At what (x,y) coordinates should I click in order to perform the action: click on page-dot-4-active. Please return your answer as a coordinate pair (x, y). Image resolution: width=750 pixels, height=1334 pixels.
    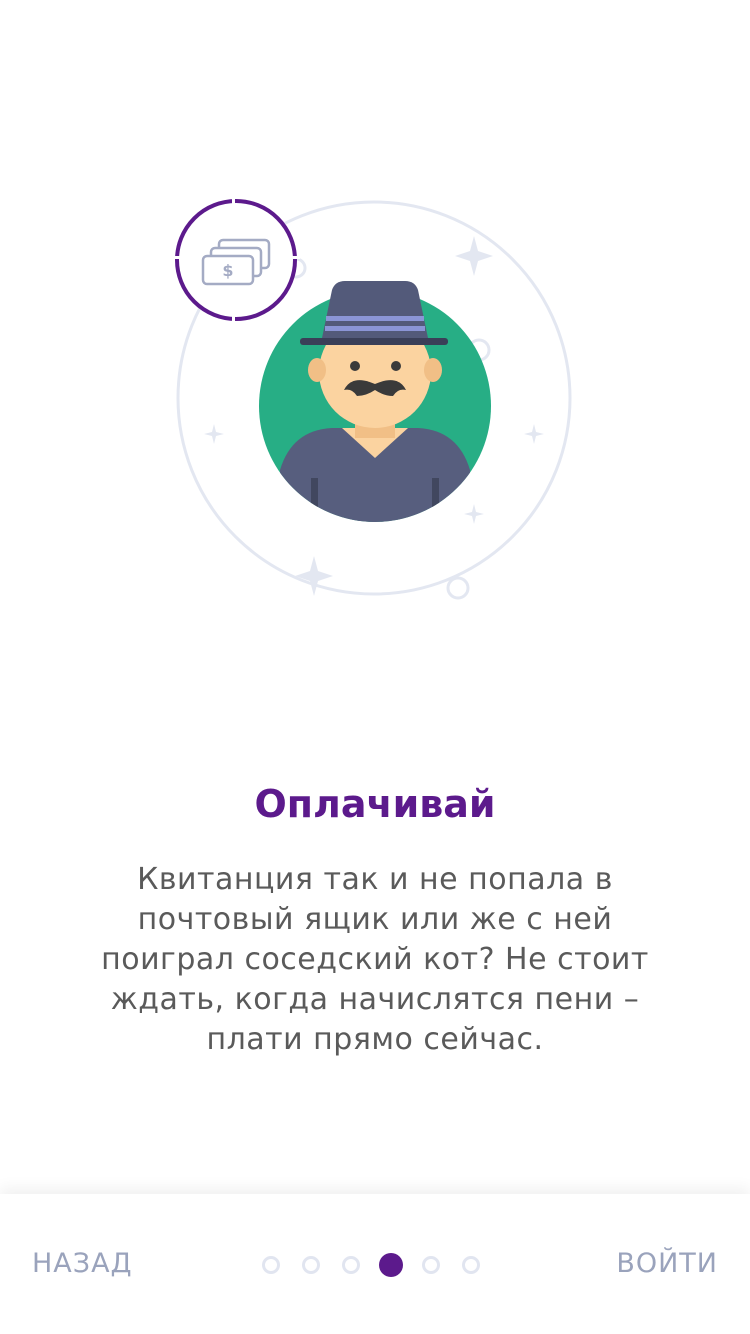
    Looking at the image, I should click on (391, 1265).